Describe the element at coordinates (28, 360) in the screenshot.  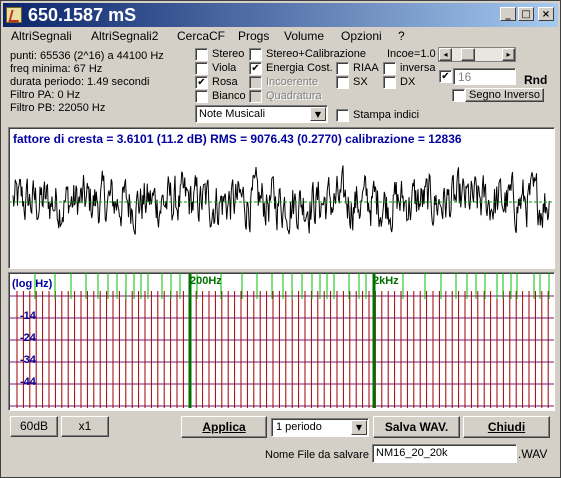
I see `db-label-34: -34` at that location.